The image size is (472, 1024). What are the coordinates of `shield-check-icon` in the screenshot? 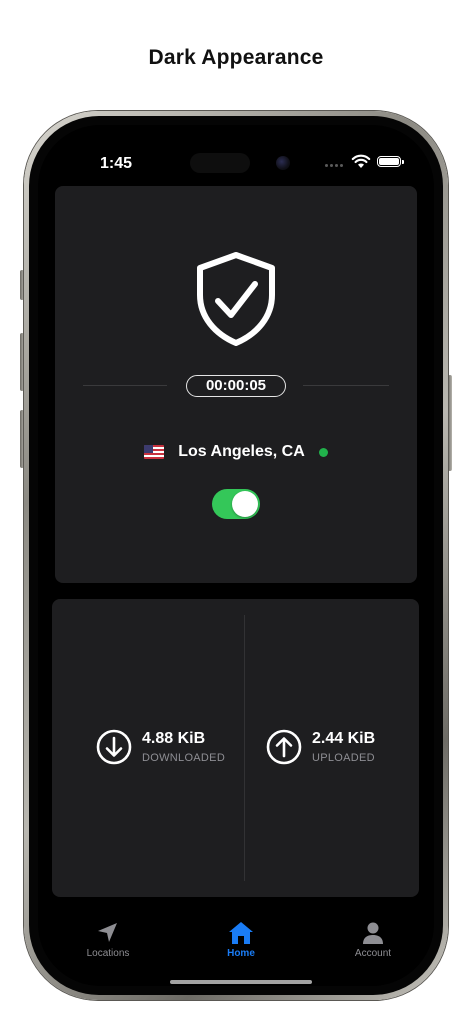 It's located at (236, 299).